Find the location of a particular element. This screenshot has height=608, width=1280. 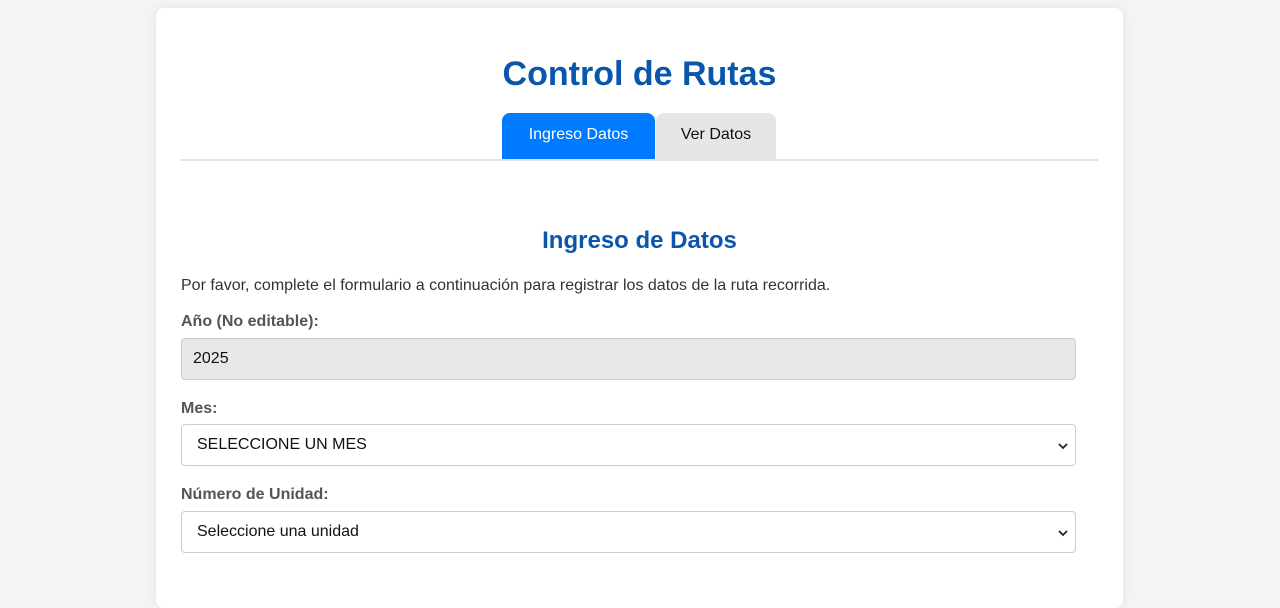

section-title: Ingreso de Datos is located at coordinates (639, 240).